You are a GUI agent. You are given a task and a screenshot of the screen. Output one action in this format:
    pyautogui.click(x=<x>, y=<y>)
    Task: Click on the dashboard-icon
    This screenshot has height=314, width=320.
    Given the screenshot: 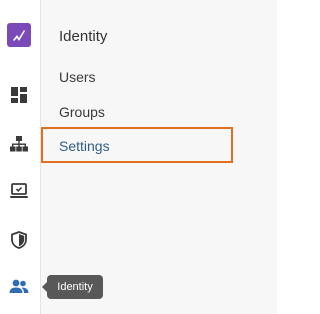 What is the action you would take?
    pyautogui.click(x=19, y=95)
    